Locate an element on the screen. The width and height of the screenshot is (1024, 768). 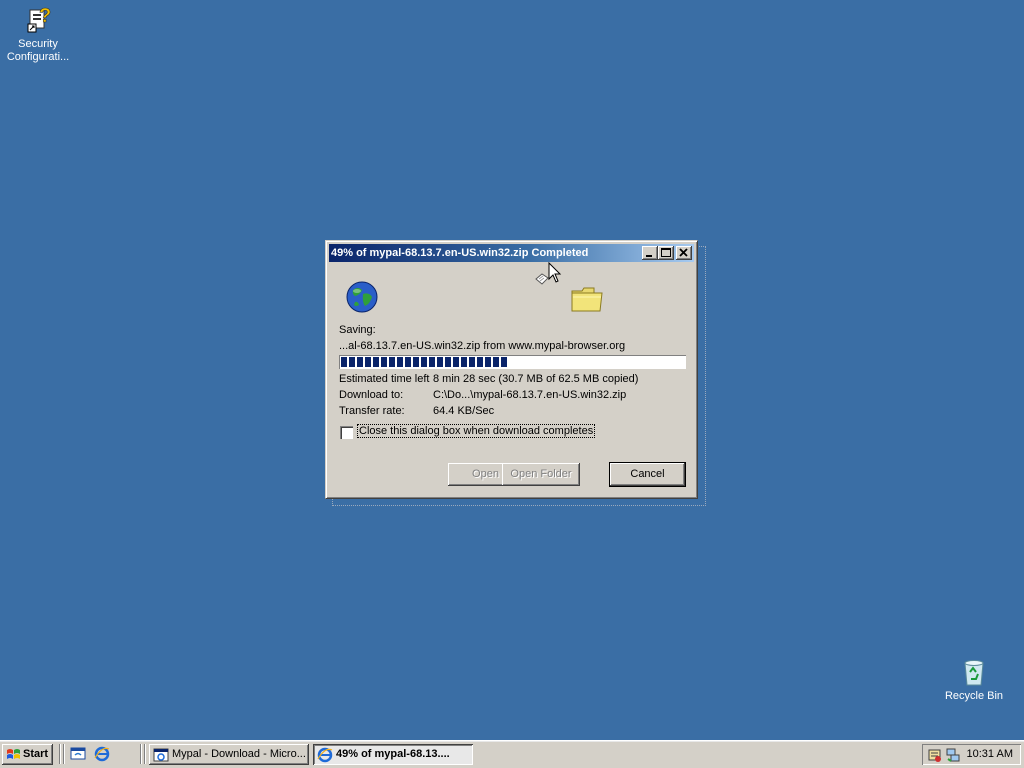
cancel-button: Cancel is located at coordinates (647, 474).